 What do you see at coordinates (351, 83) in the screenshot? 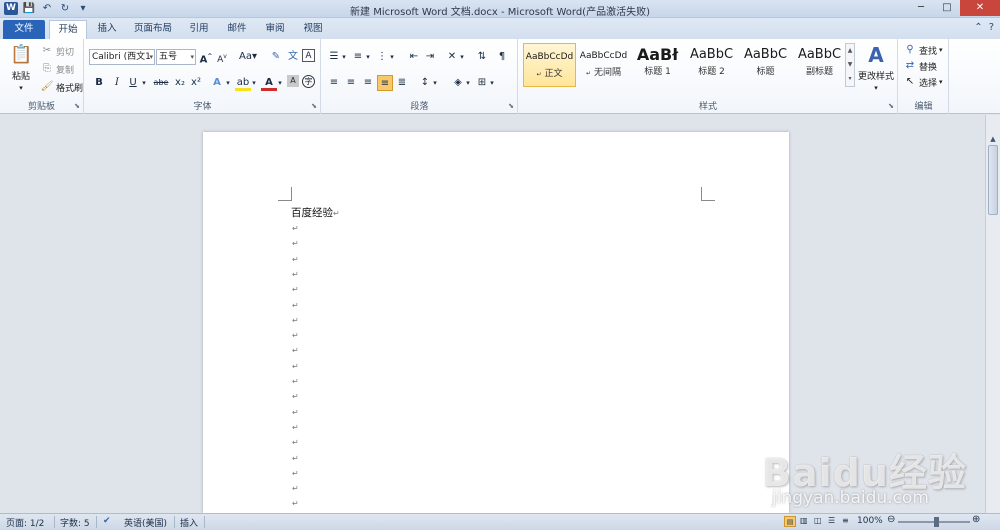
I see `align-center-icon: ≡` at bounding box center [351, 83].